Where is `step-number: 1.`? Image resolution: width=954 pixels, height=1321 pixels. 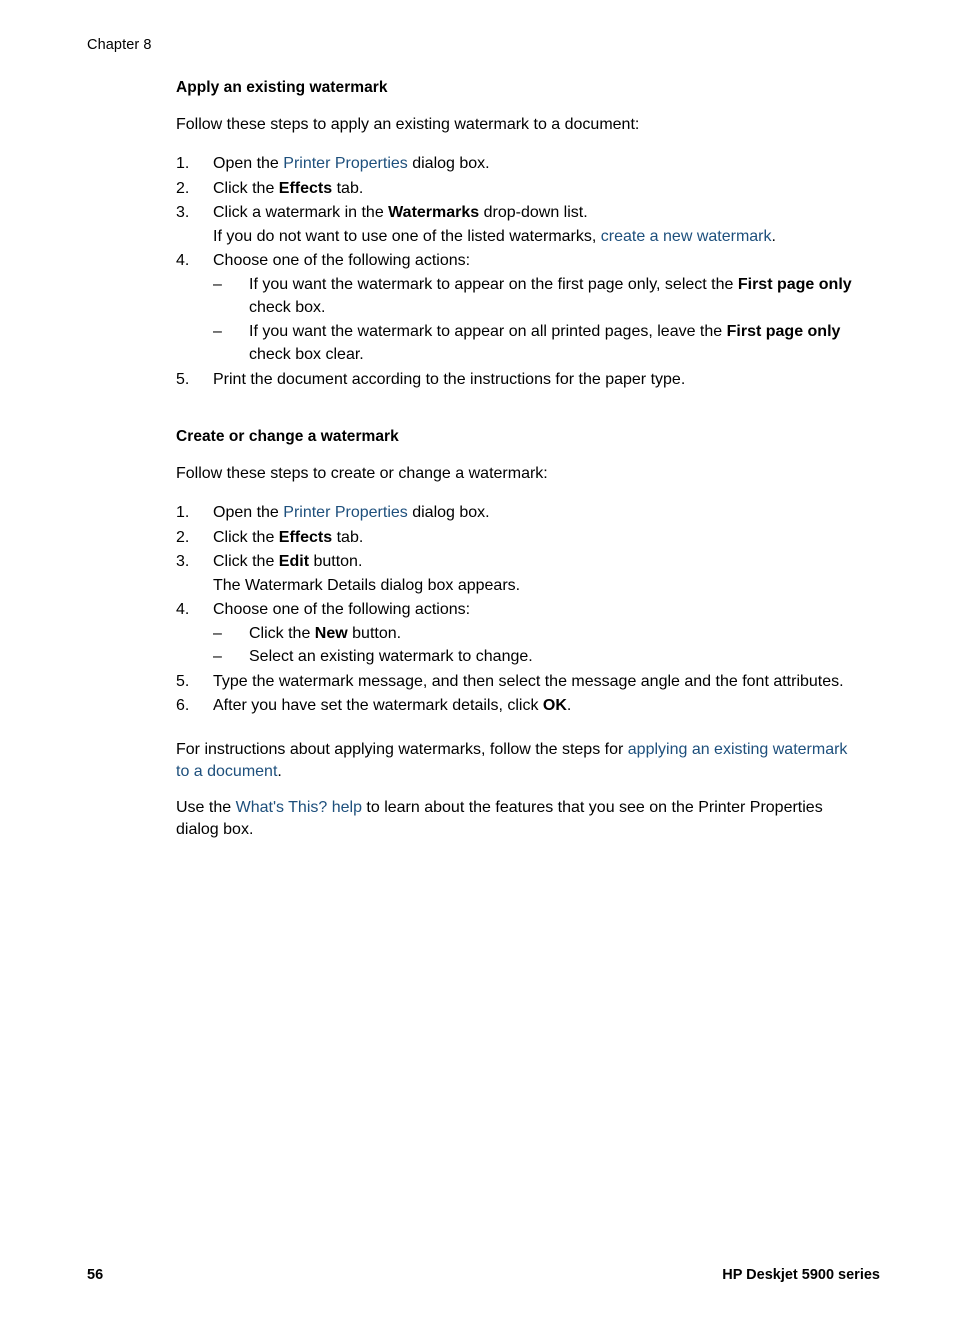 step-number: 1. is located at coordinates (183, 512).